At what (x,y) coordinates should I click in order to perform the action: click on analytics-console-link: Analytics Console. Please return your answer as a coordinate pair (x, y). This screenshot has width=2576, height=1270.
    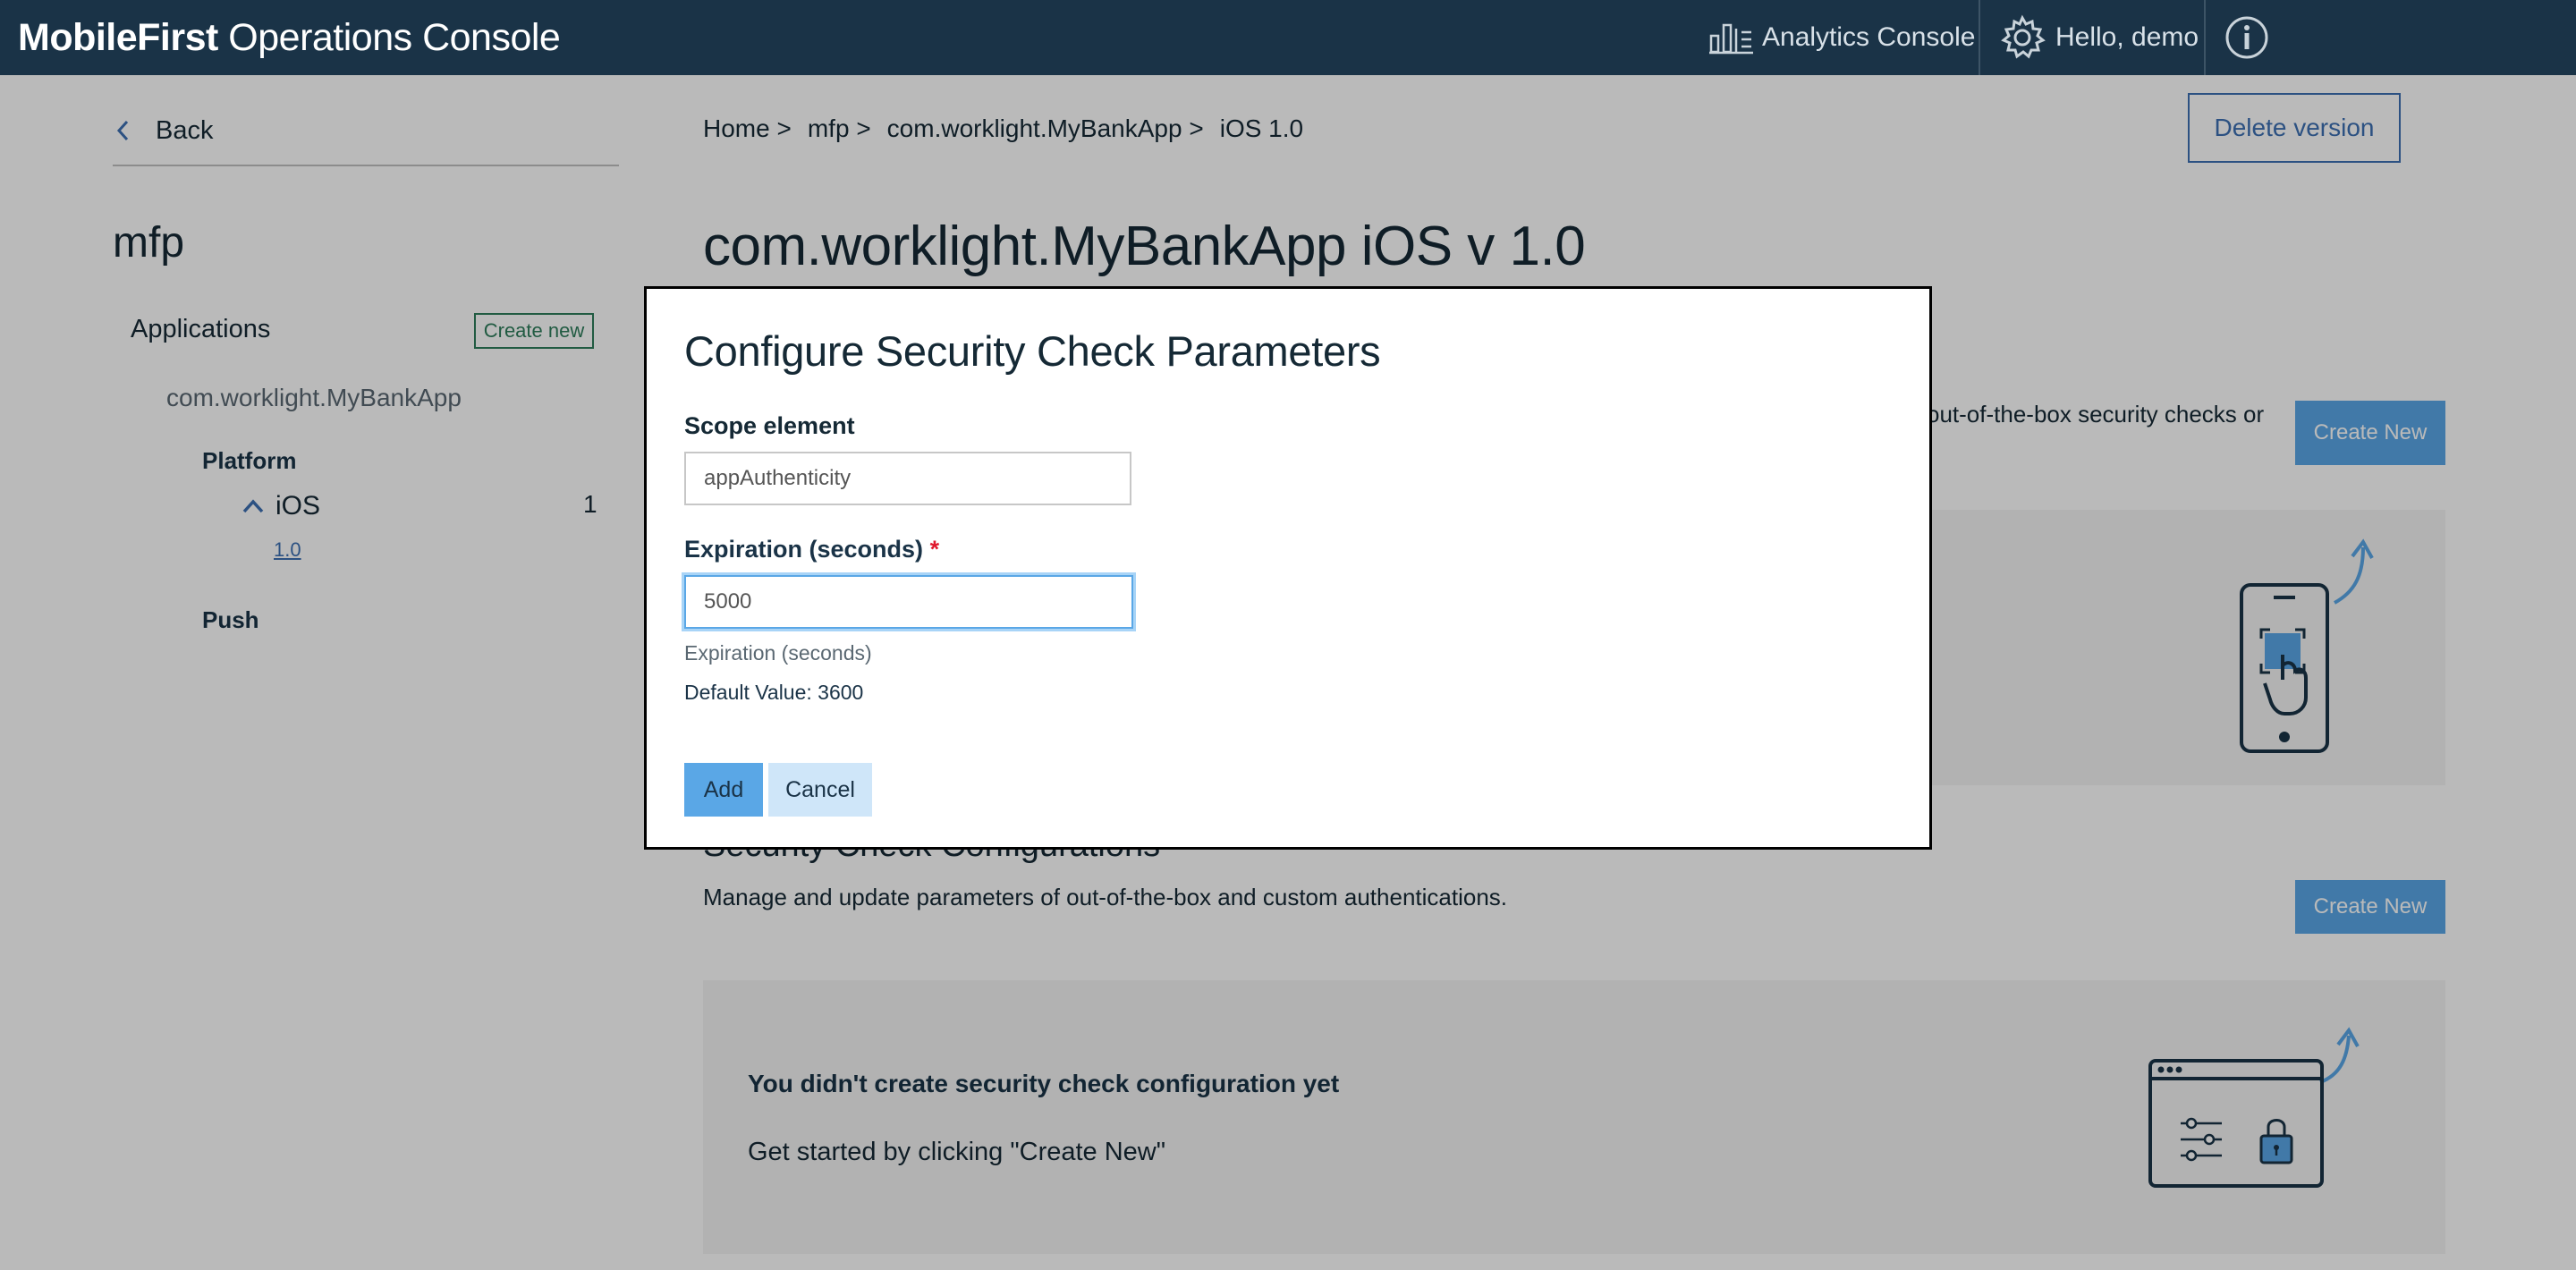
    Looking at the image, I should click on (1841, 37).